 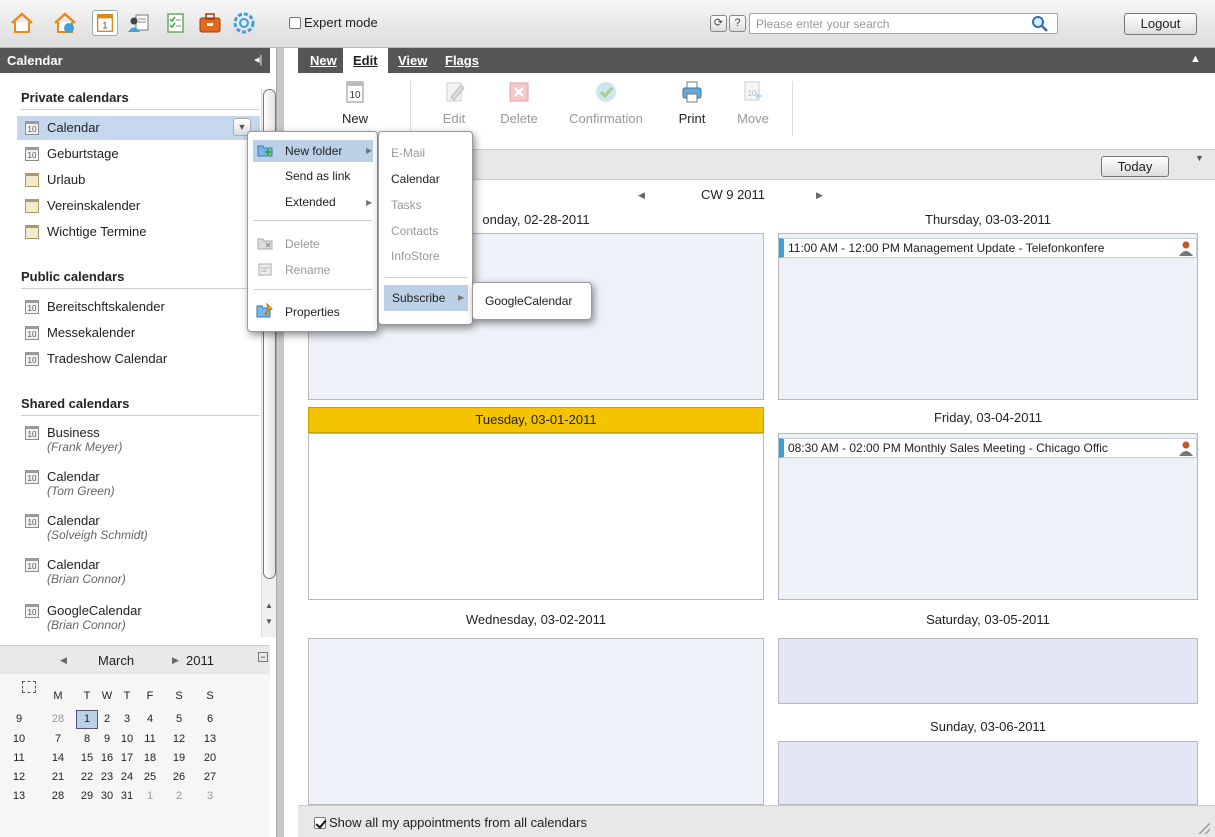 What do you see at coordinates (138, 307) in the screenshot?
I see `folder-item-bereitschftskalender: 10 Bereitschftskalender` at bounding box center [138, 307].